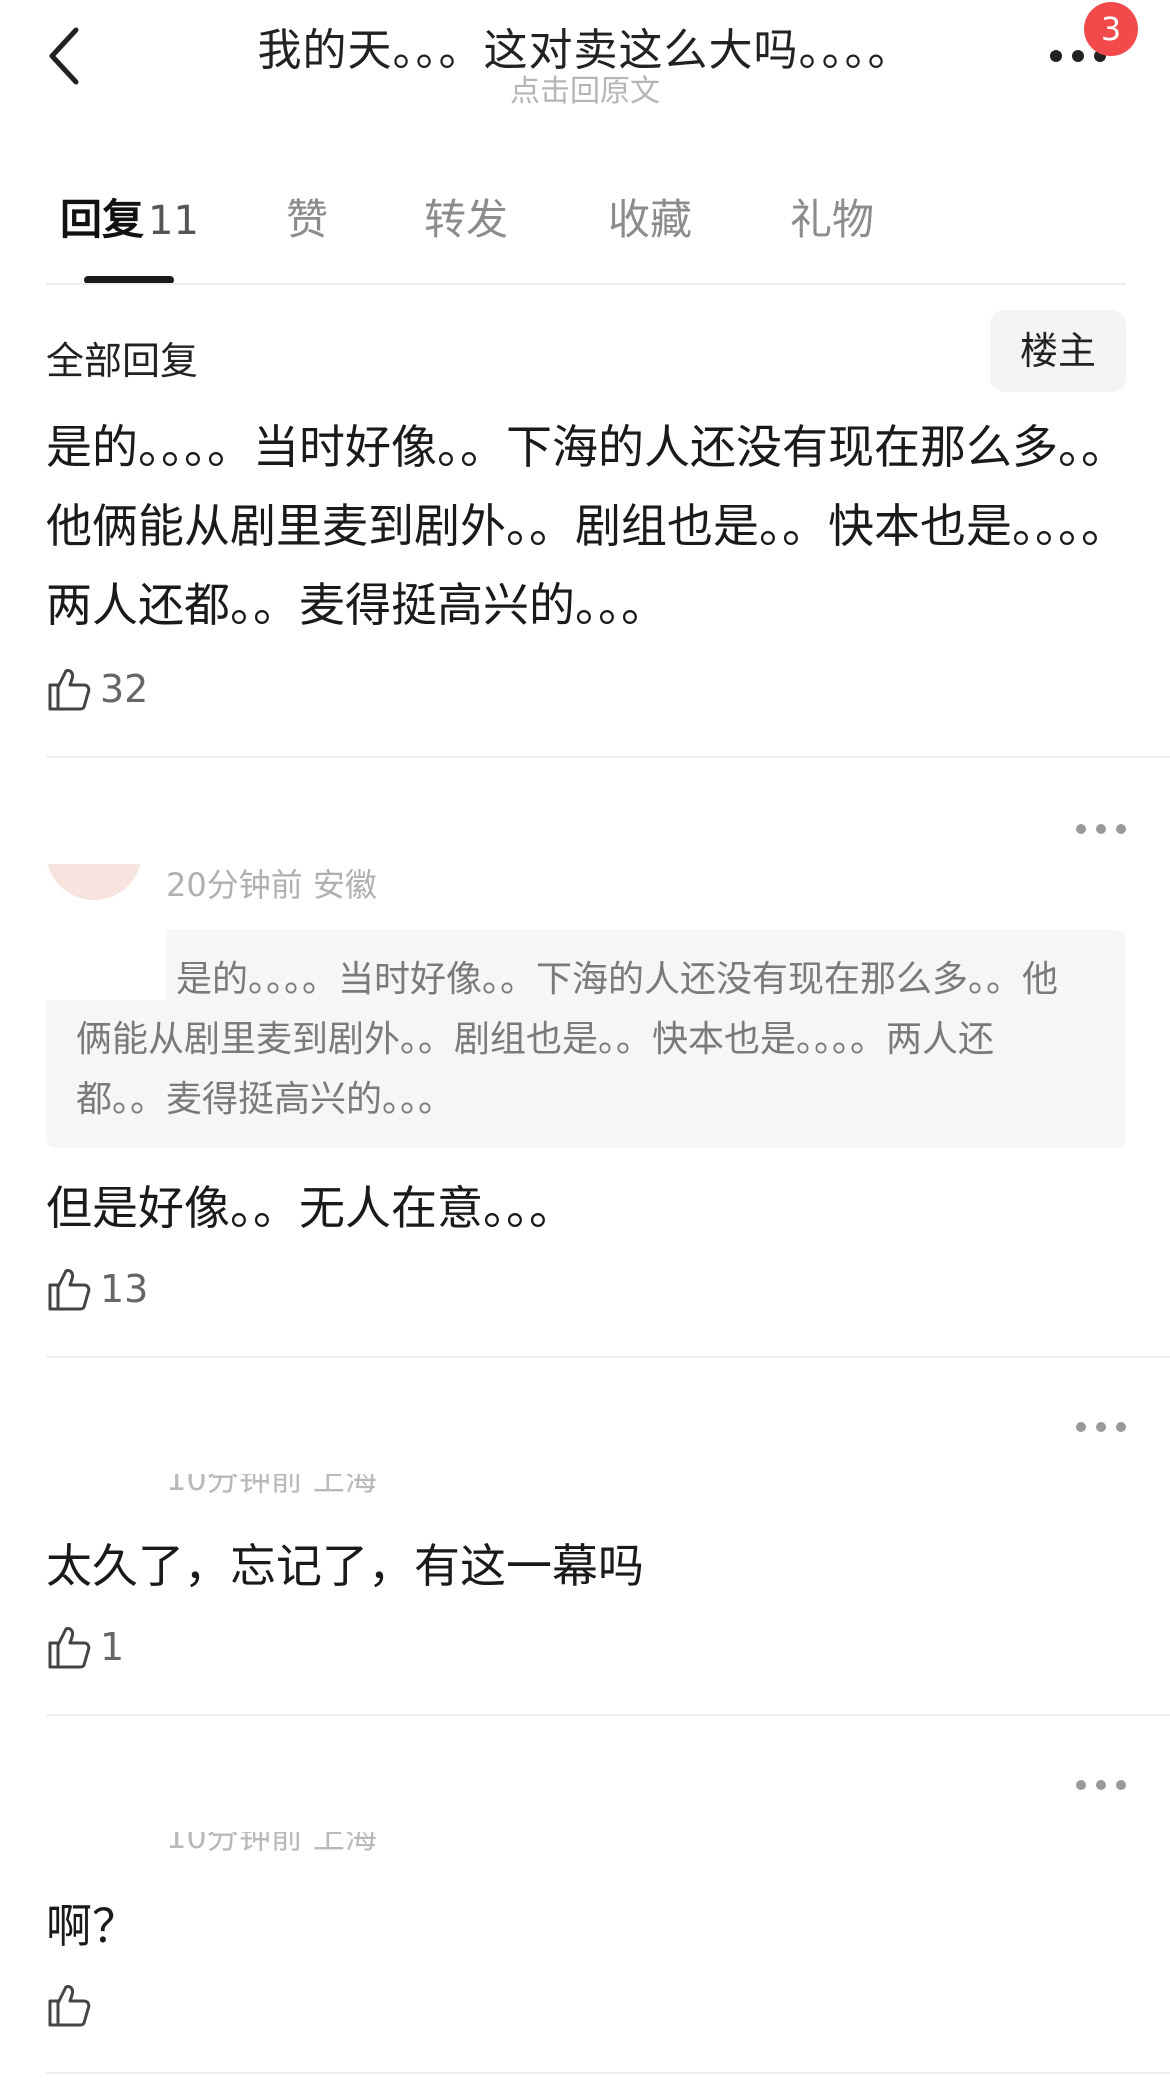  I want to click on reply-1-meta: 20分钟前 安徽, so click(271, 885).